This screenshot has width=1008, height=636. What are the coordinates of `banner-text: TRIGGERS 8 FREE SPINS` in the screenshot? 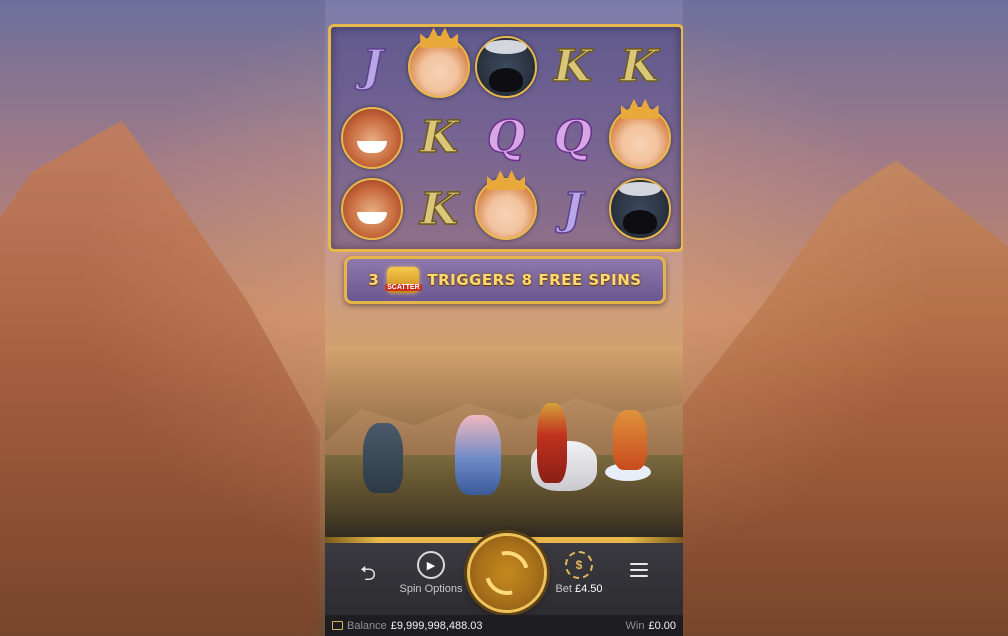 It's located at (534, 280).